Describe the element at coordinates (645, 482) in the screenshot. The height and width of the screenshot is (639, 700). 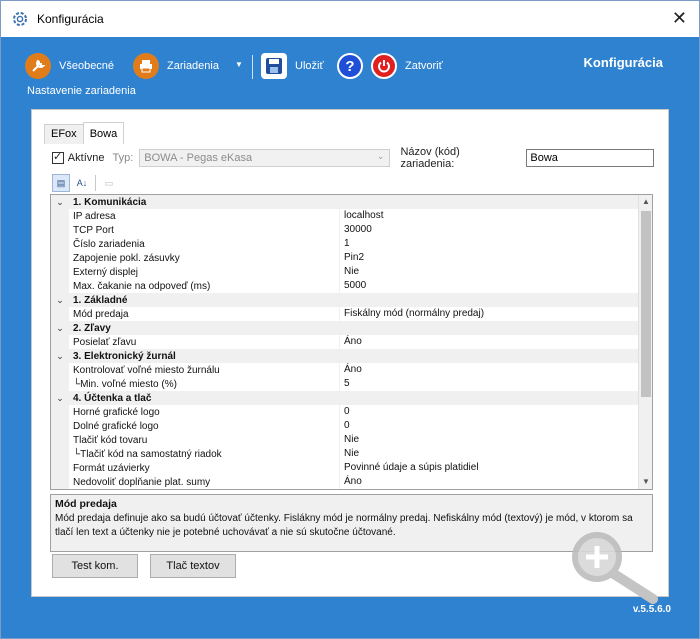
I see `scroll-down-icon: ▼` at that location.